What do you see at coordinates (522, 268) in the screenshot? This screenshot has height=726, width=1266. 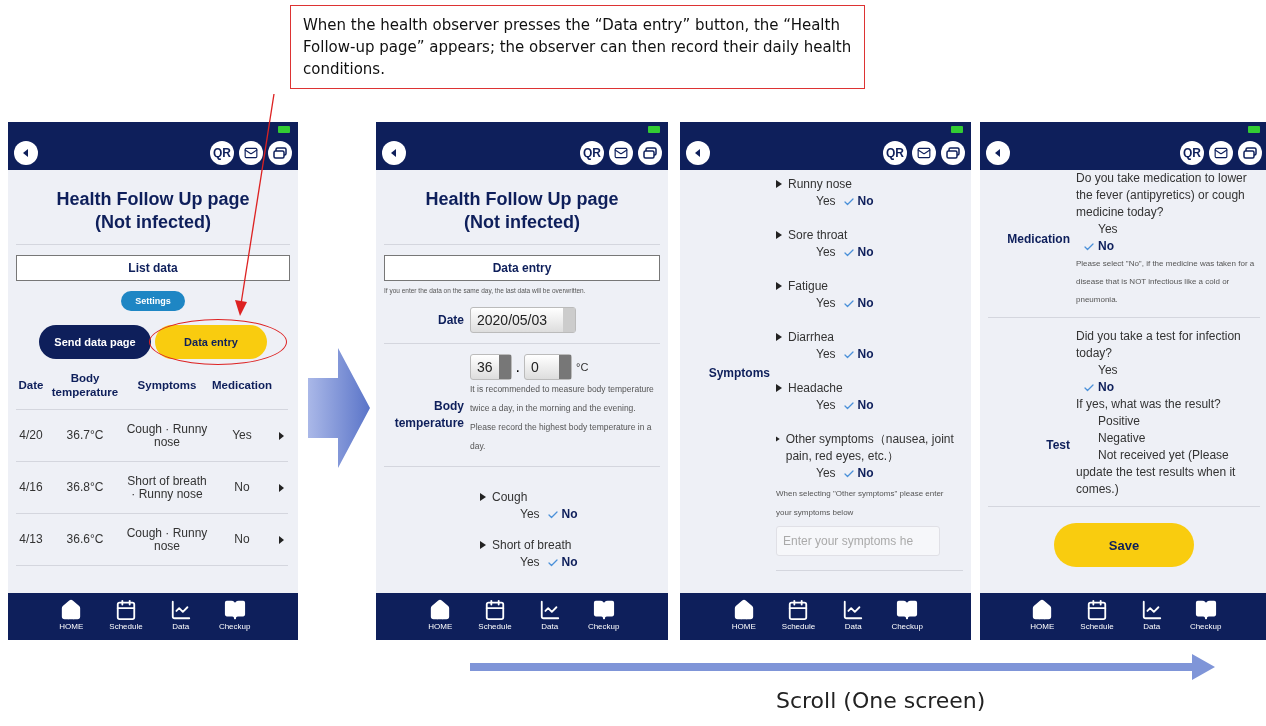 I see `section-header: Data entry` at bounding box center [522, 268].